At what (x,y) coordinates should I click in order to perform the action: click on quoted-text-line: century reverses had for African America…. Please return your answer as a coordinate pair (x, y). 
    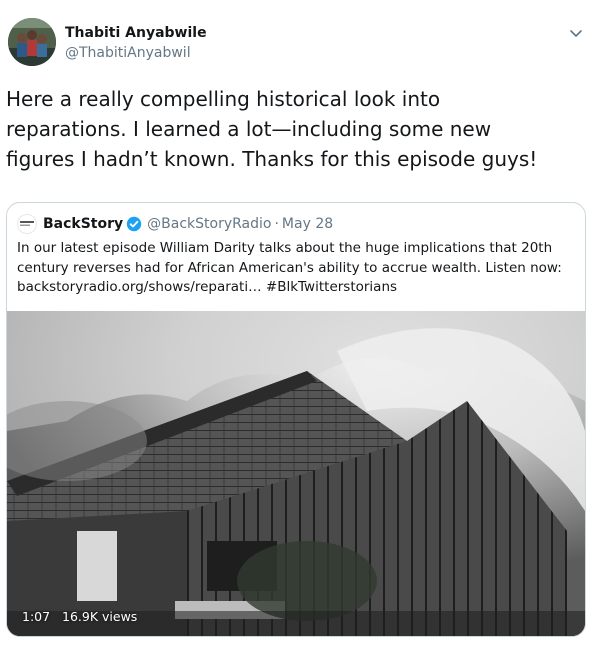
    Looking at the image, I should click on (289, 267).